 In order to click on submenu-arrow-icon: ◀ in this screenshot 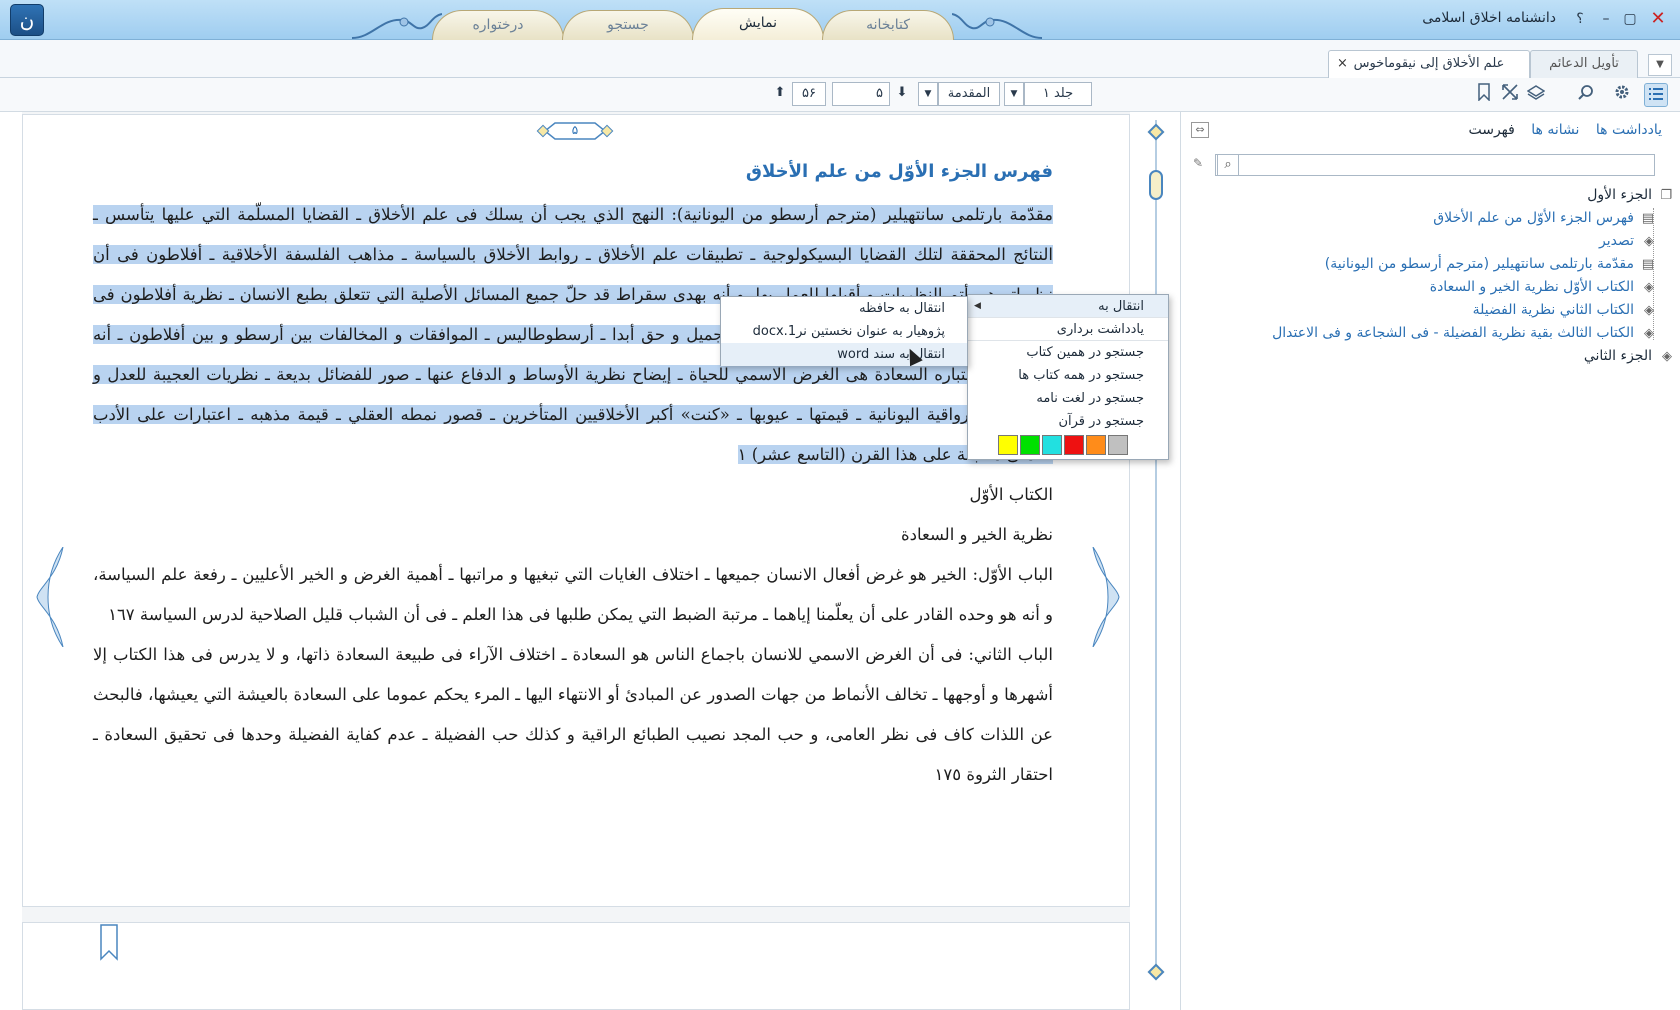, I will do `click(977, 306)`.